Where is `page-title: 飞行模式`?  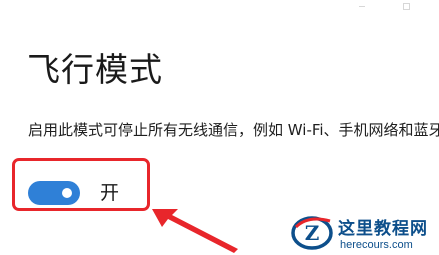 page-title: 飞行模式 is located at coordinates (95, 69).